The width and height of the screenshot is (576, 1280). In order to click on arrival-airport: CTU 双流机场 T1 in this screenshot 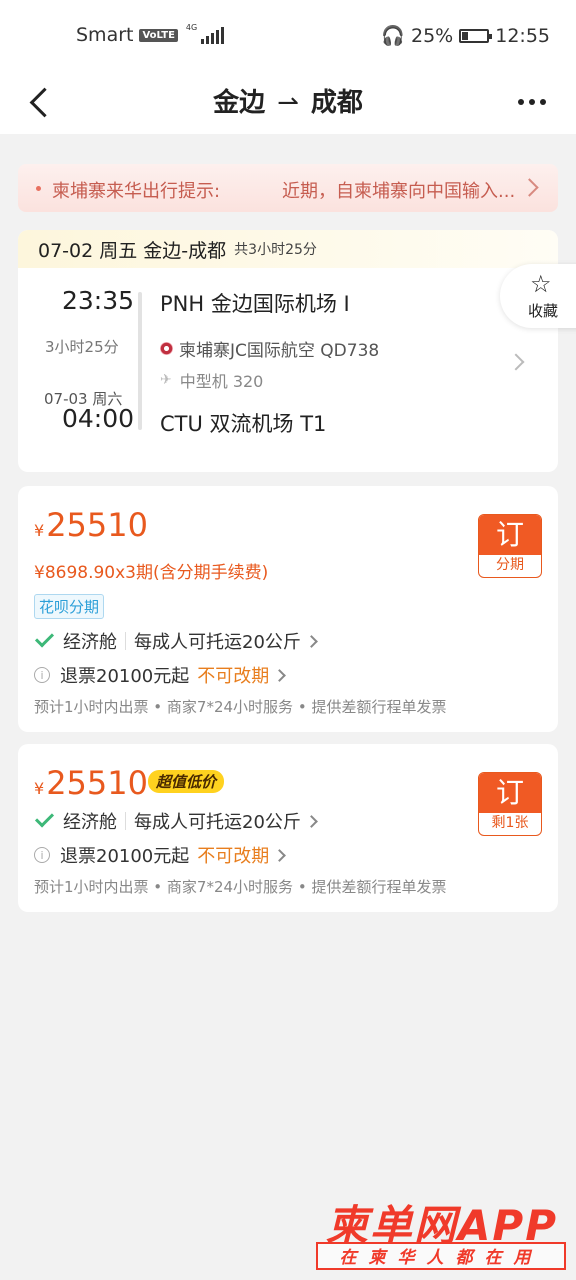, I will do `click(243, 424)`.